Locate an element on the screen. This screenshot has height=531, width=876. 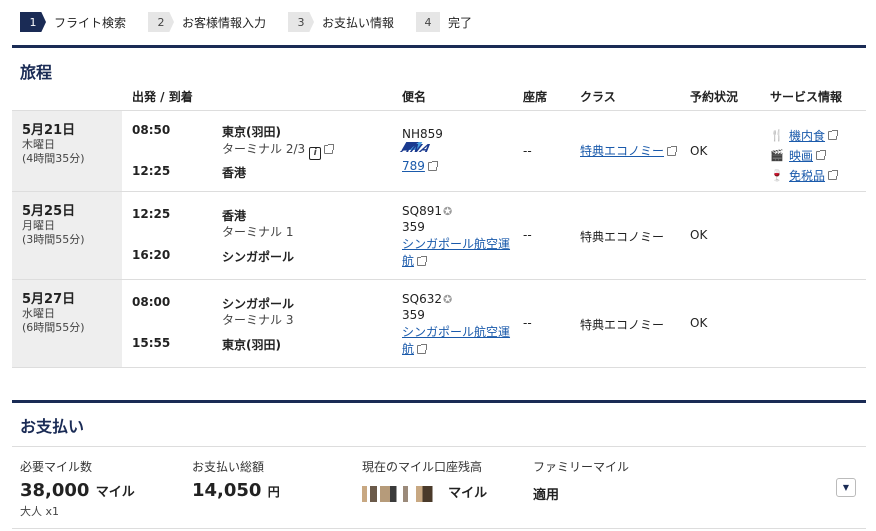
date-cell: 5月21日 木曜日 (4時間35分) is located at coordinates (67, 151).